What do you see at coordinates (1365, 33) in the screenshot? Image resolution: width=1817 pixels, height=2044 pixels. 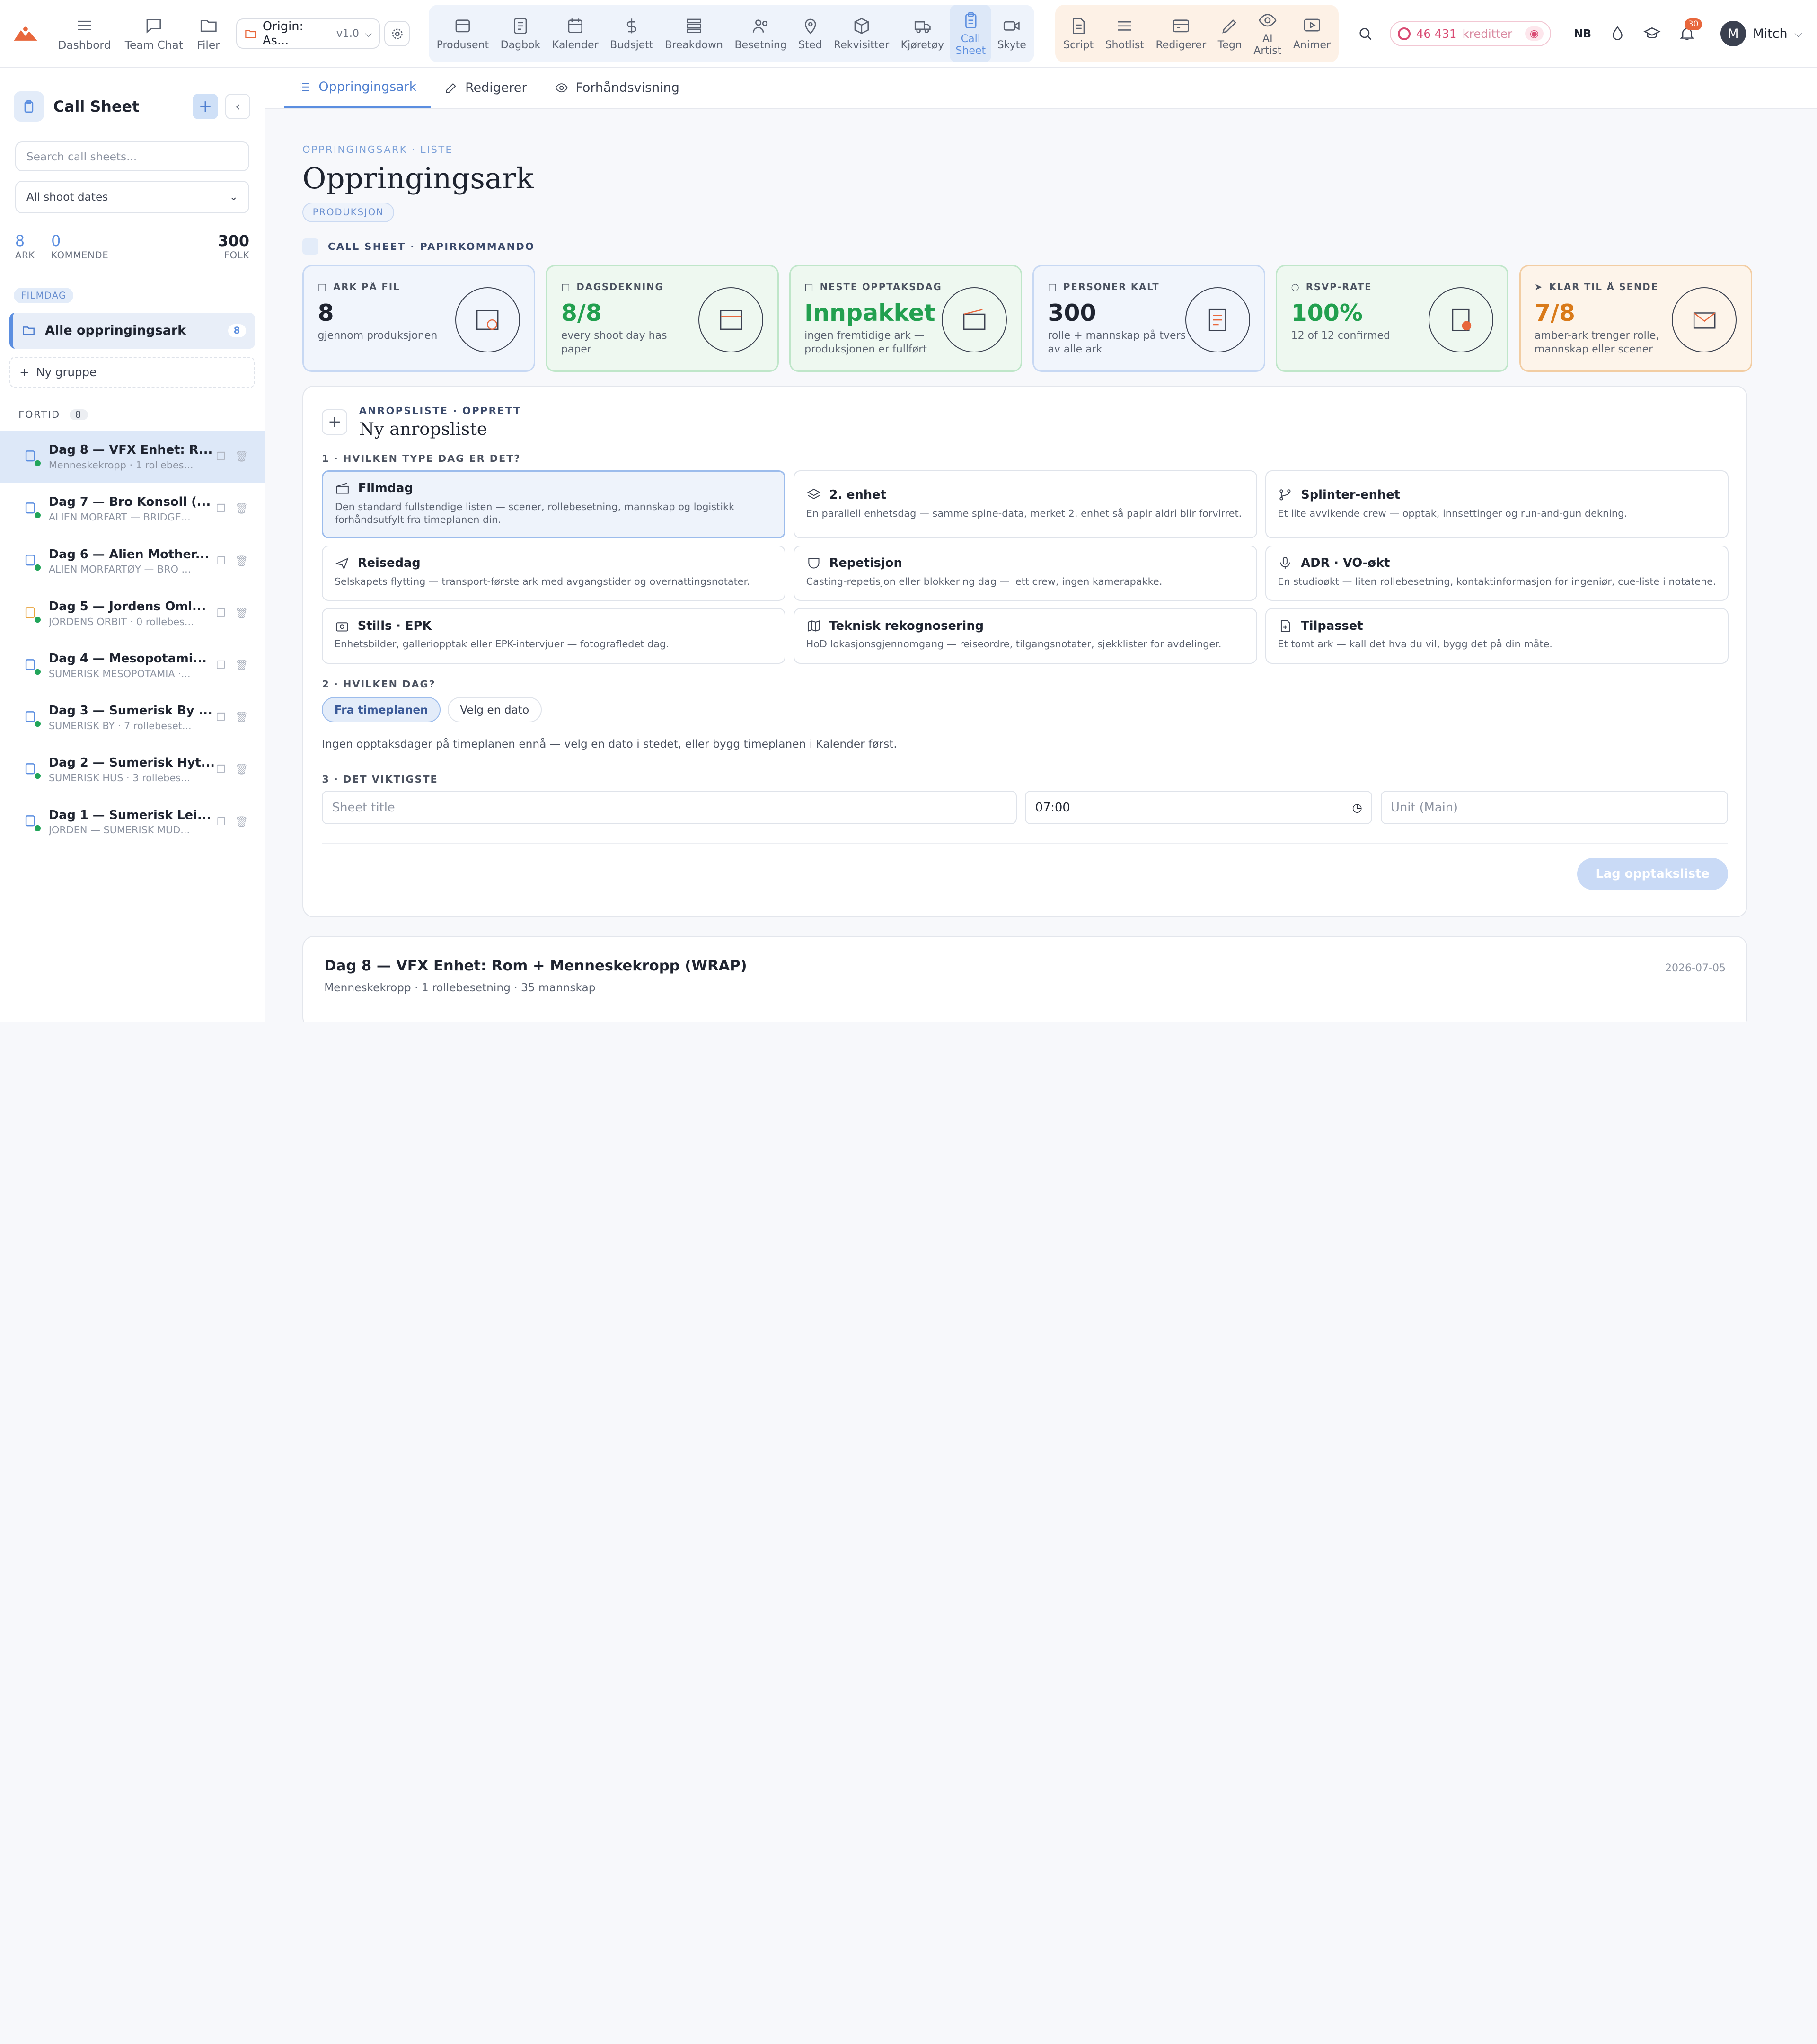 I see `search-button` at bounding box center [1365, 33].